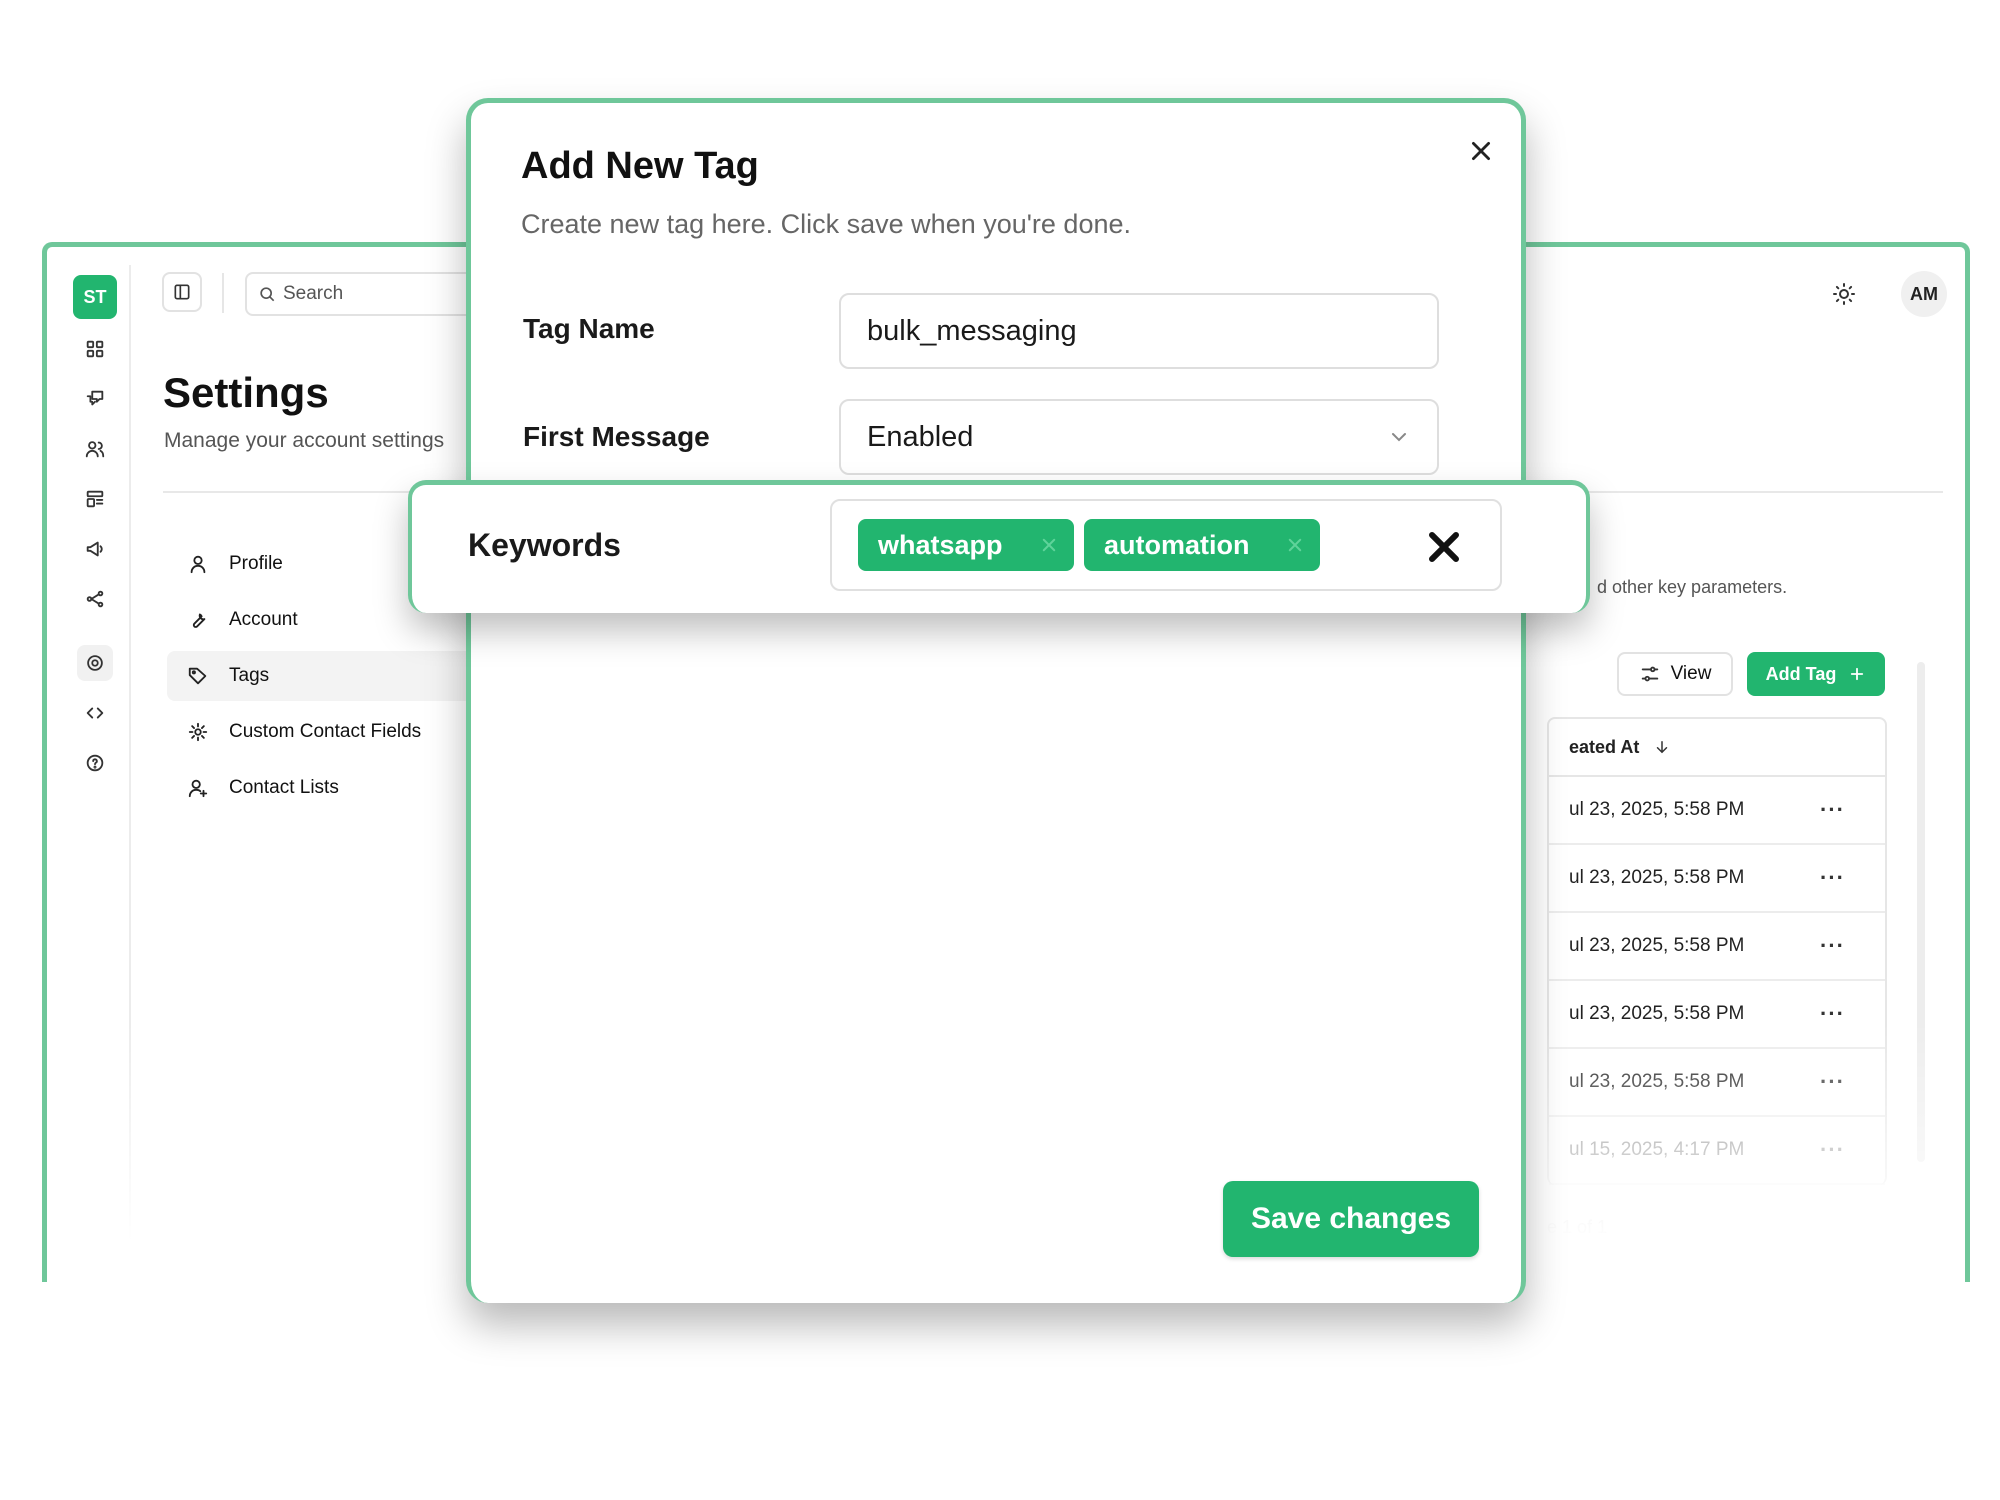 Image resolution: width=2000 pixels, height=1500 pixels. I want to click on settings-nav-custom-contact-fields: Custom Contact Fields, so click(337, 732).